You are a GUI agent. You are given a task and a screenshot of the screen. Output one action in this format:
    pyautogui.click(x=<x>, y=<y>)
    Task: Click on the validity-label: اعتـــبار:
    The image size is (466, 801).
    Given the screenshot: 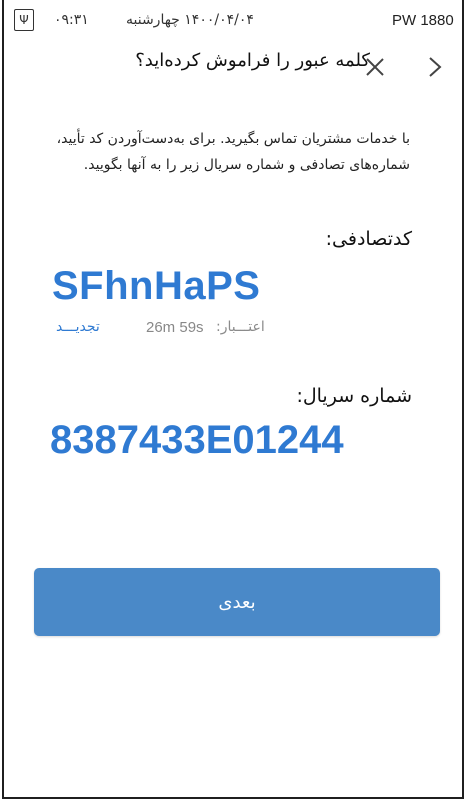 What is the action you would take?
    pyautogui.click(x=240, y=327)
    